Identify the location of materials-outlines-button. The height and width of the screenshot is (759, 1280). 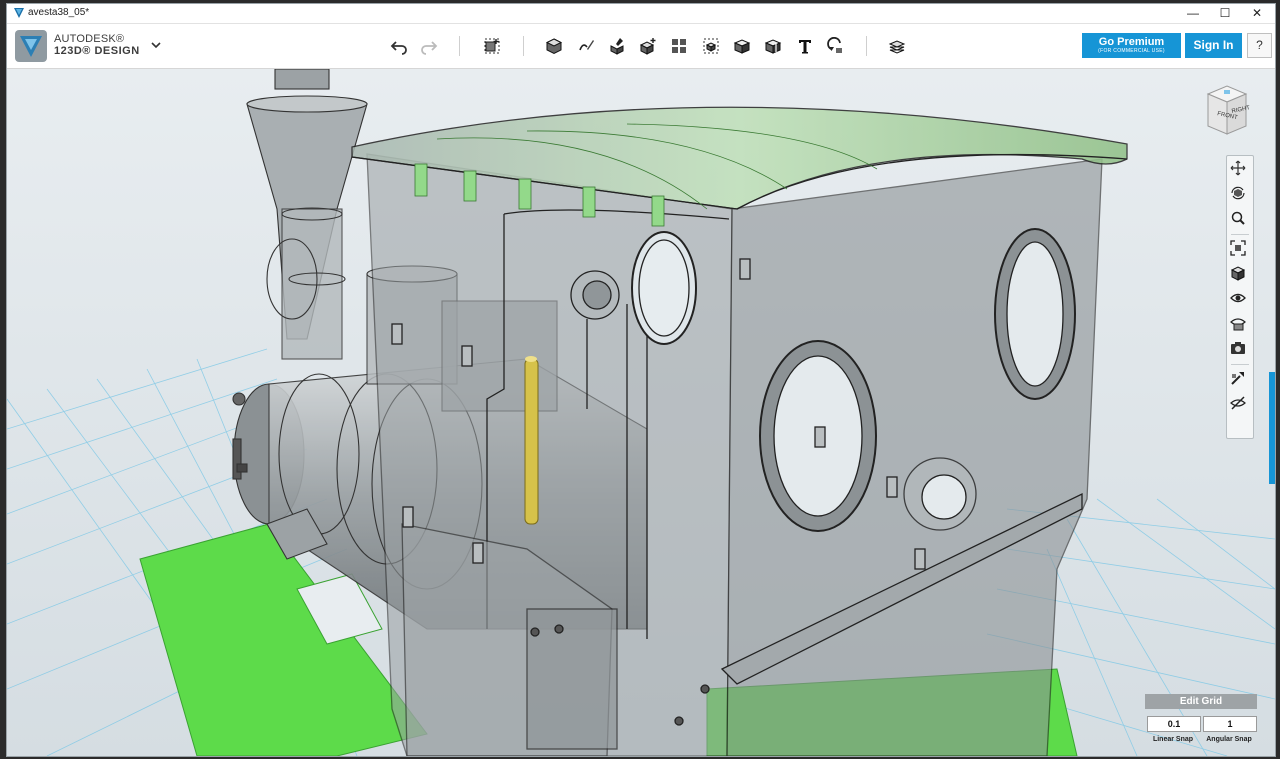
(1240, 325).